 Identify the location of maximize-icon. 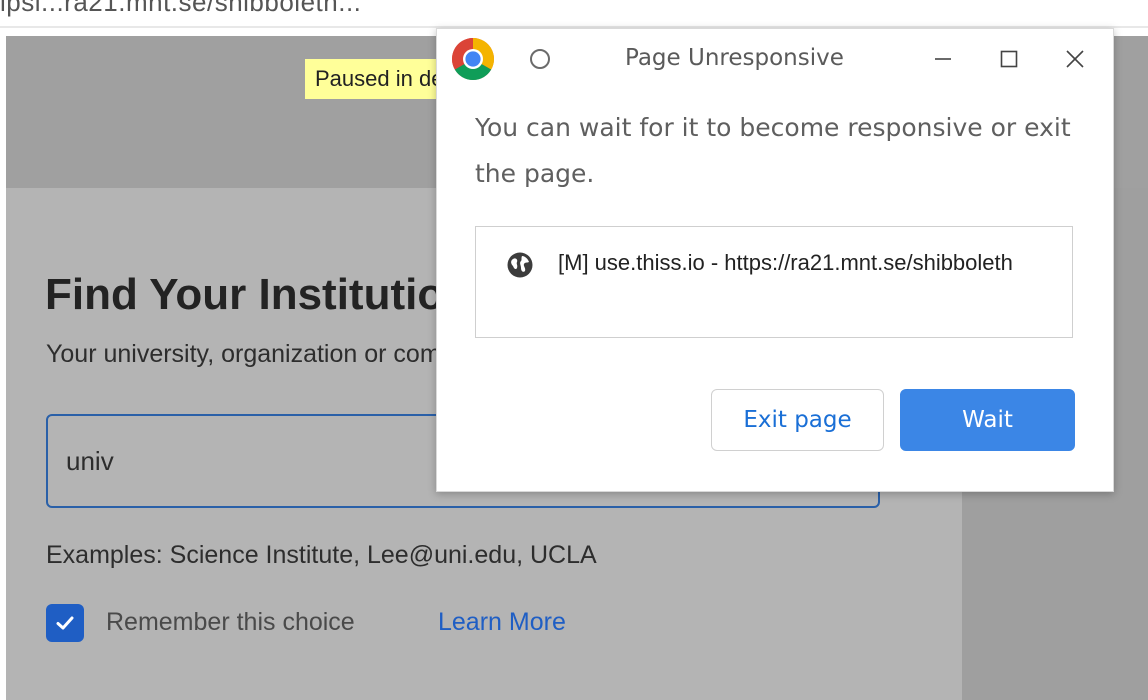
(1009, 59).